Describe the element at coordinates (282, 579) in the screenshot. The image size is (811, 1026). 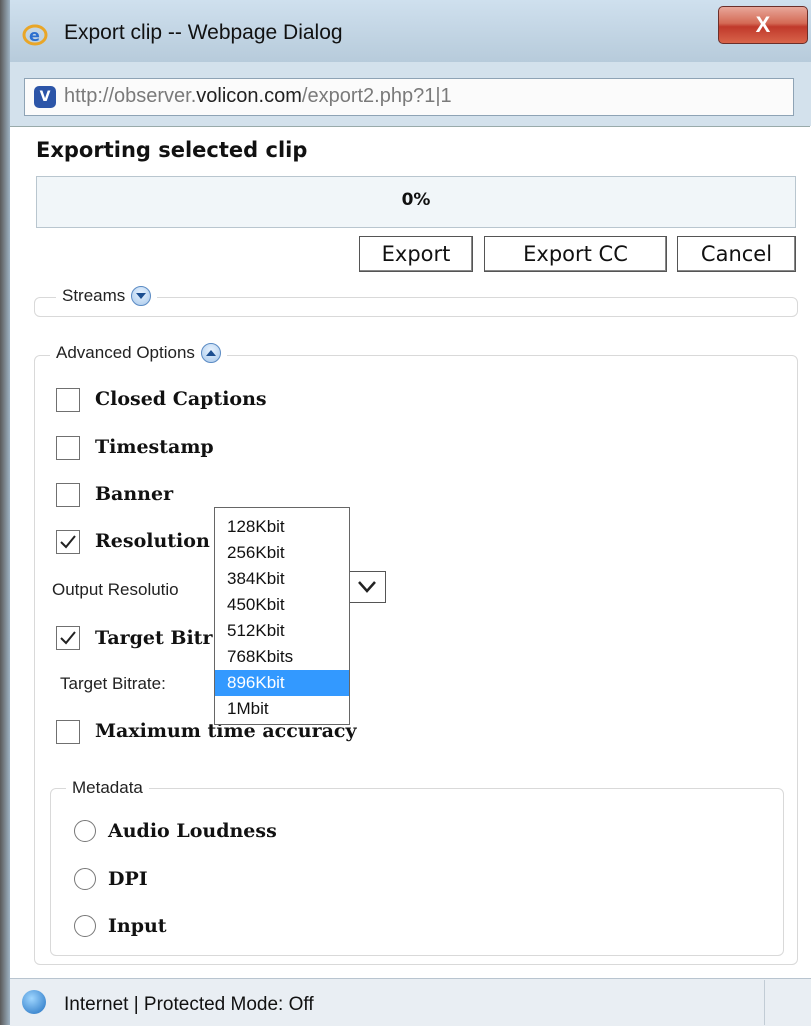
I see `dropdown-option: 384Kbit` at that location.